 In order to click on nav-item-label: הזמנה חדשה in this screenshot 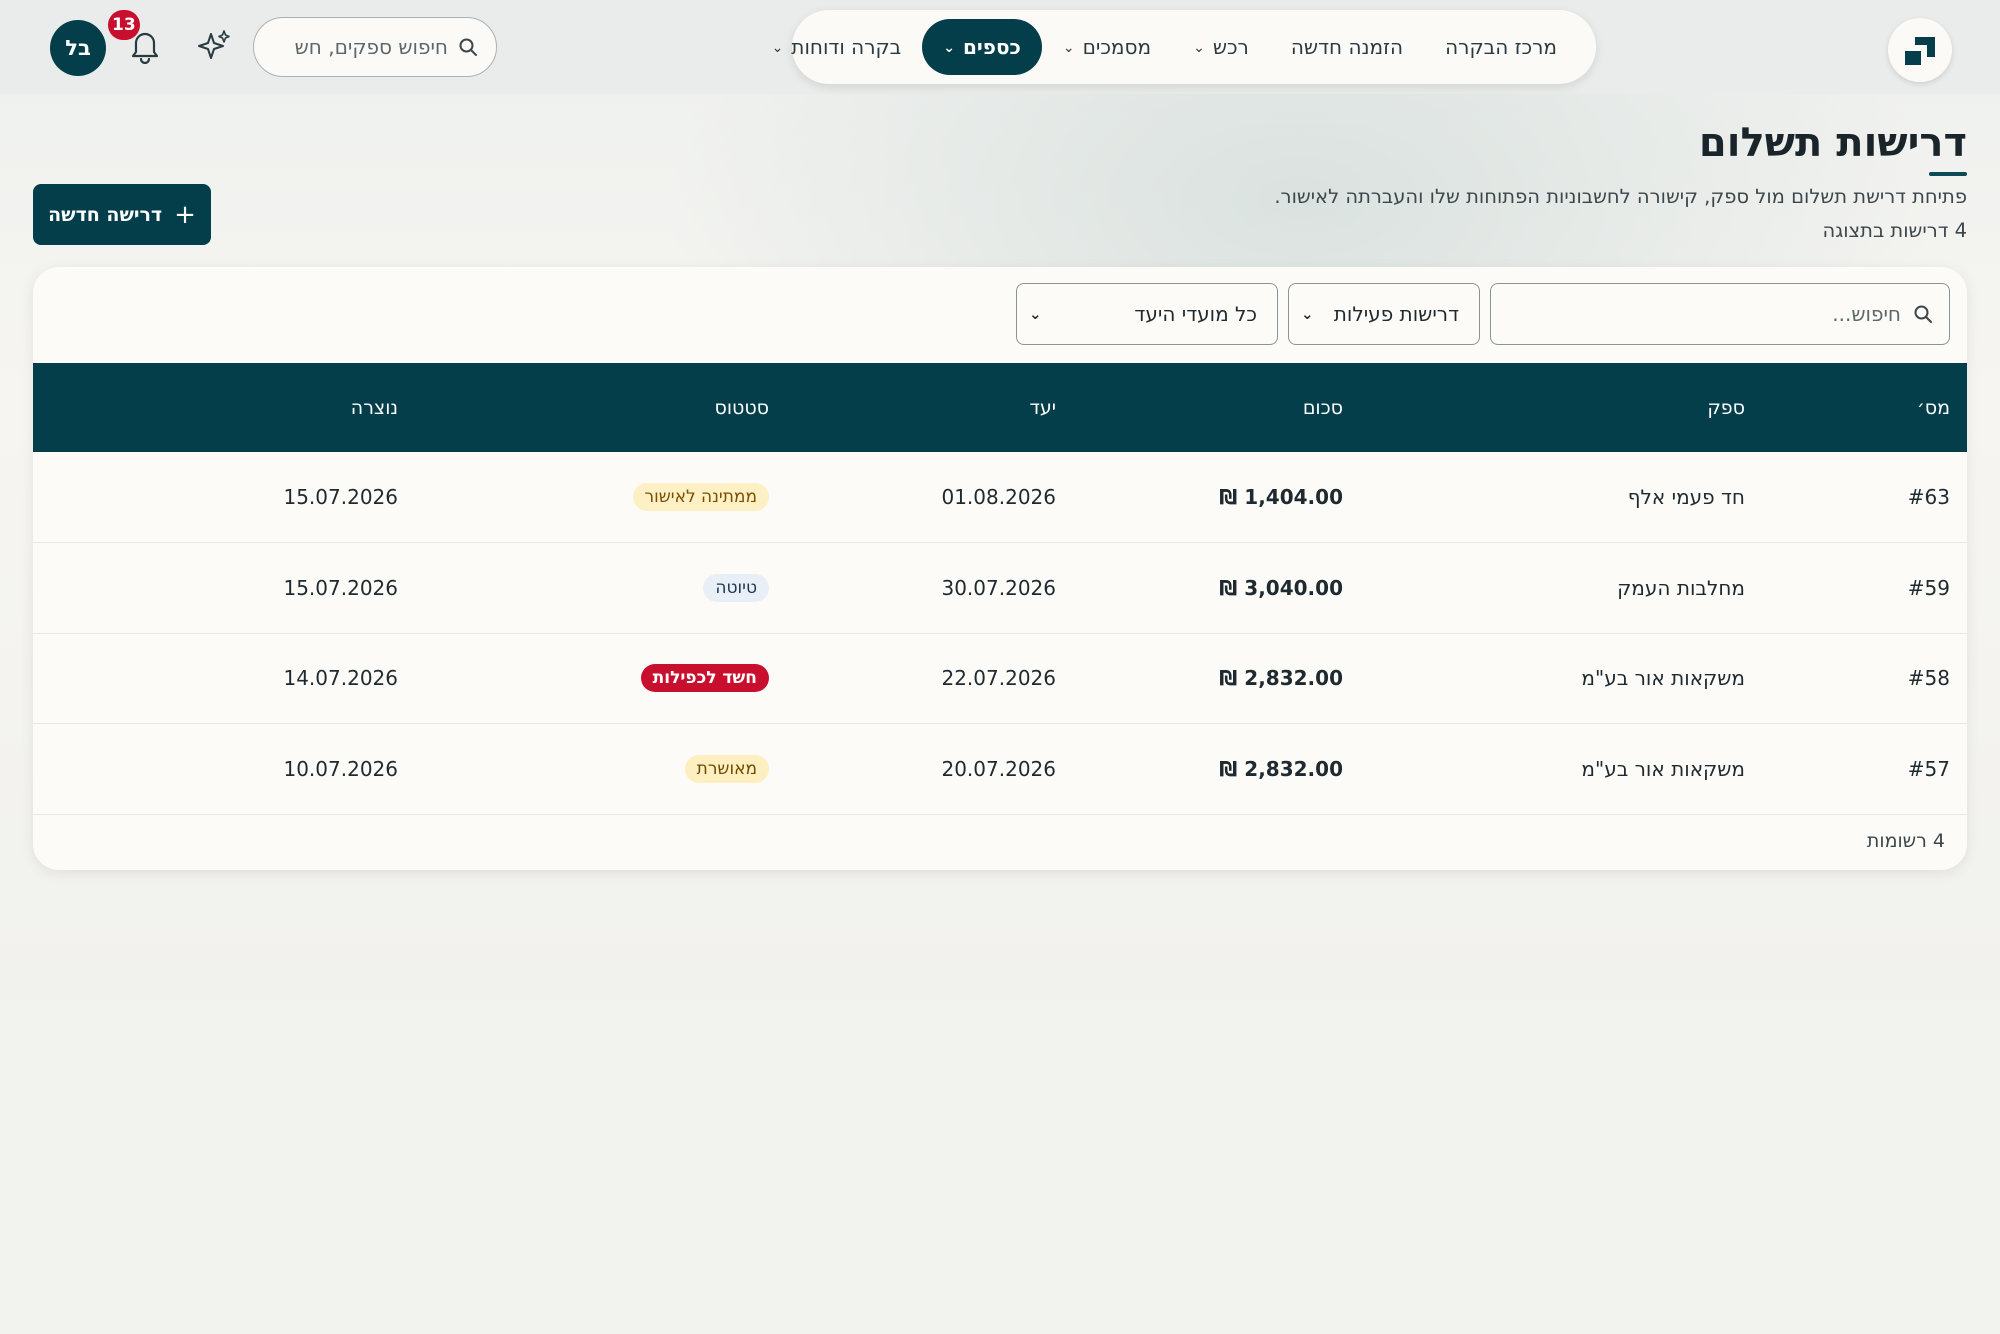, I will do `click(1347, 47)`.